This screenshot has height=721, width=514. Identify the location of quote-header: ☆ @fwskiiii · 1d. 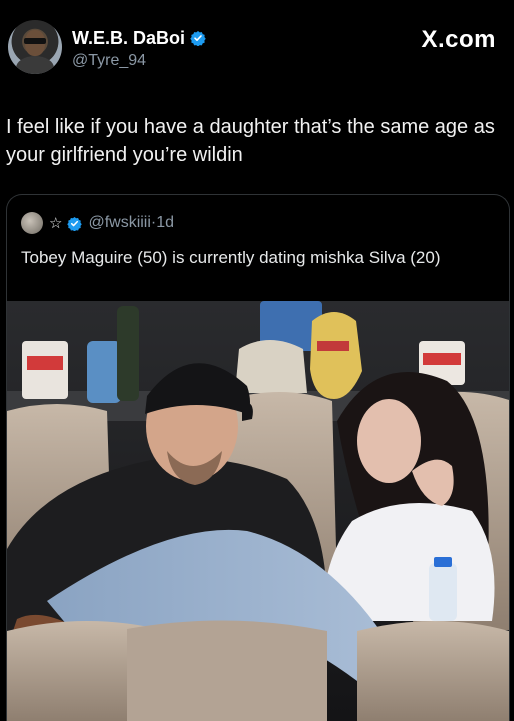
(97, 223).